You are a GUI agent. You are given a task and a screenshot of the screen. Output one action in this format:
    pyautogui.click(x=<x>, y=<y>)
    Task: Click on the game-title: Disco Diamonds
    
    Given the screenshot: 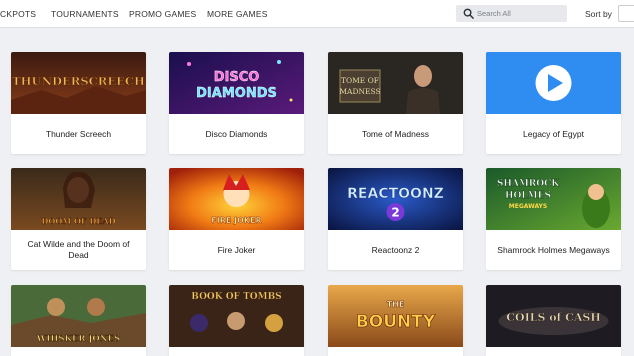 What is the action you would take?
    pyautogui.click(x=236, y=133)
    